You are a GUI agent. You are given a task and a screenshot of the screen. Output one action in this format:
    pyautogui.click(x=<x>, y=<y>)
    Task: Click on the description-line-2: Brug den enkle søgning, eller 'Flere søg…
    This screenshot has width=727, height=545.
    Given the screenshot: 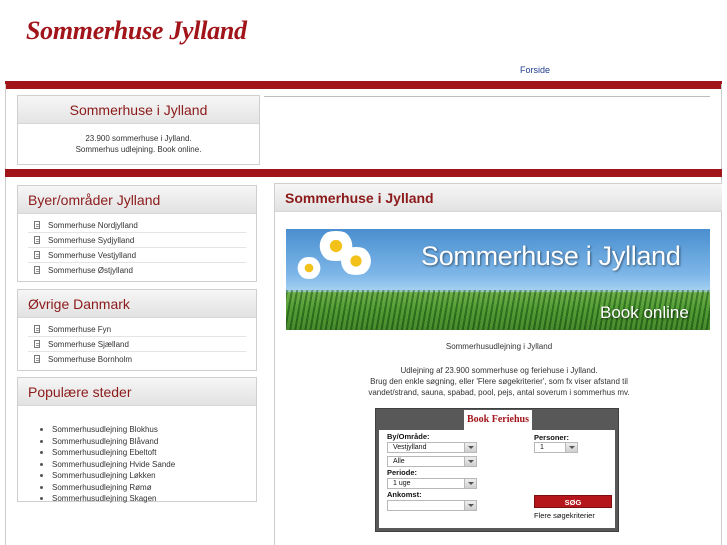 What is the action you would take?
    pyautogui.click(x=499, y=381)
    